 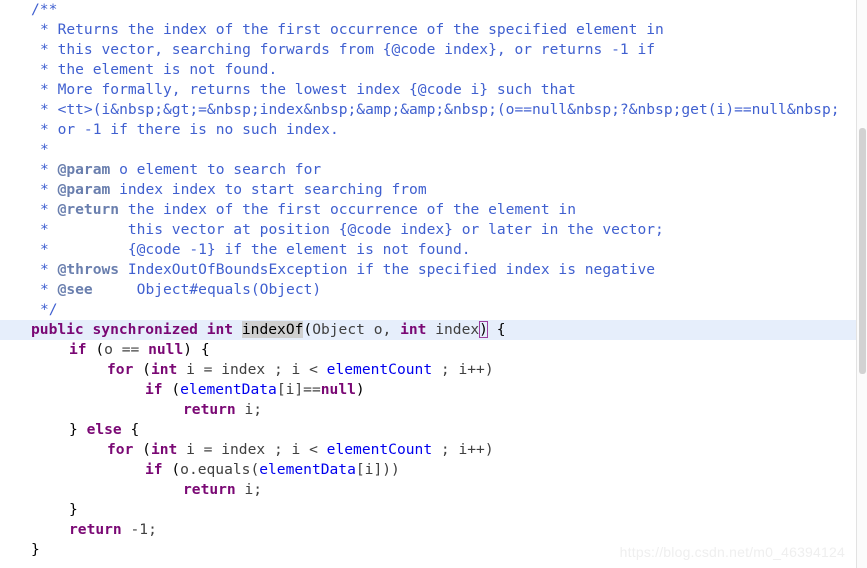 I want to click on code-token-identifier: Object o,, so click(x=356, y=329).